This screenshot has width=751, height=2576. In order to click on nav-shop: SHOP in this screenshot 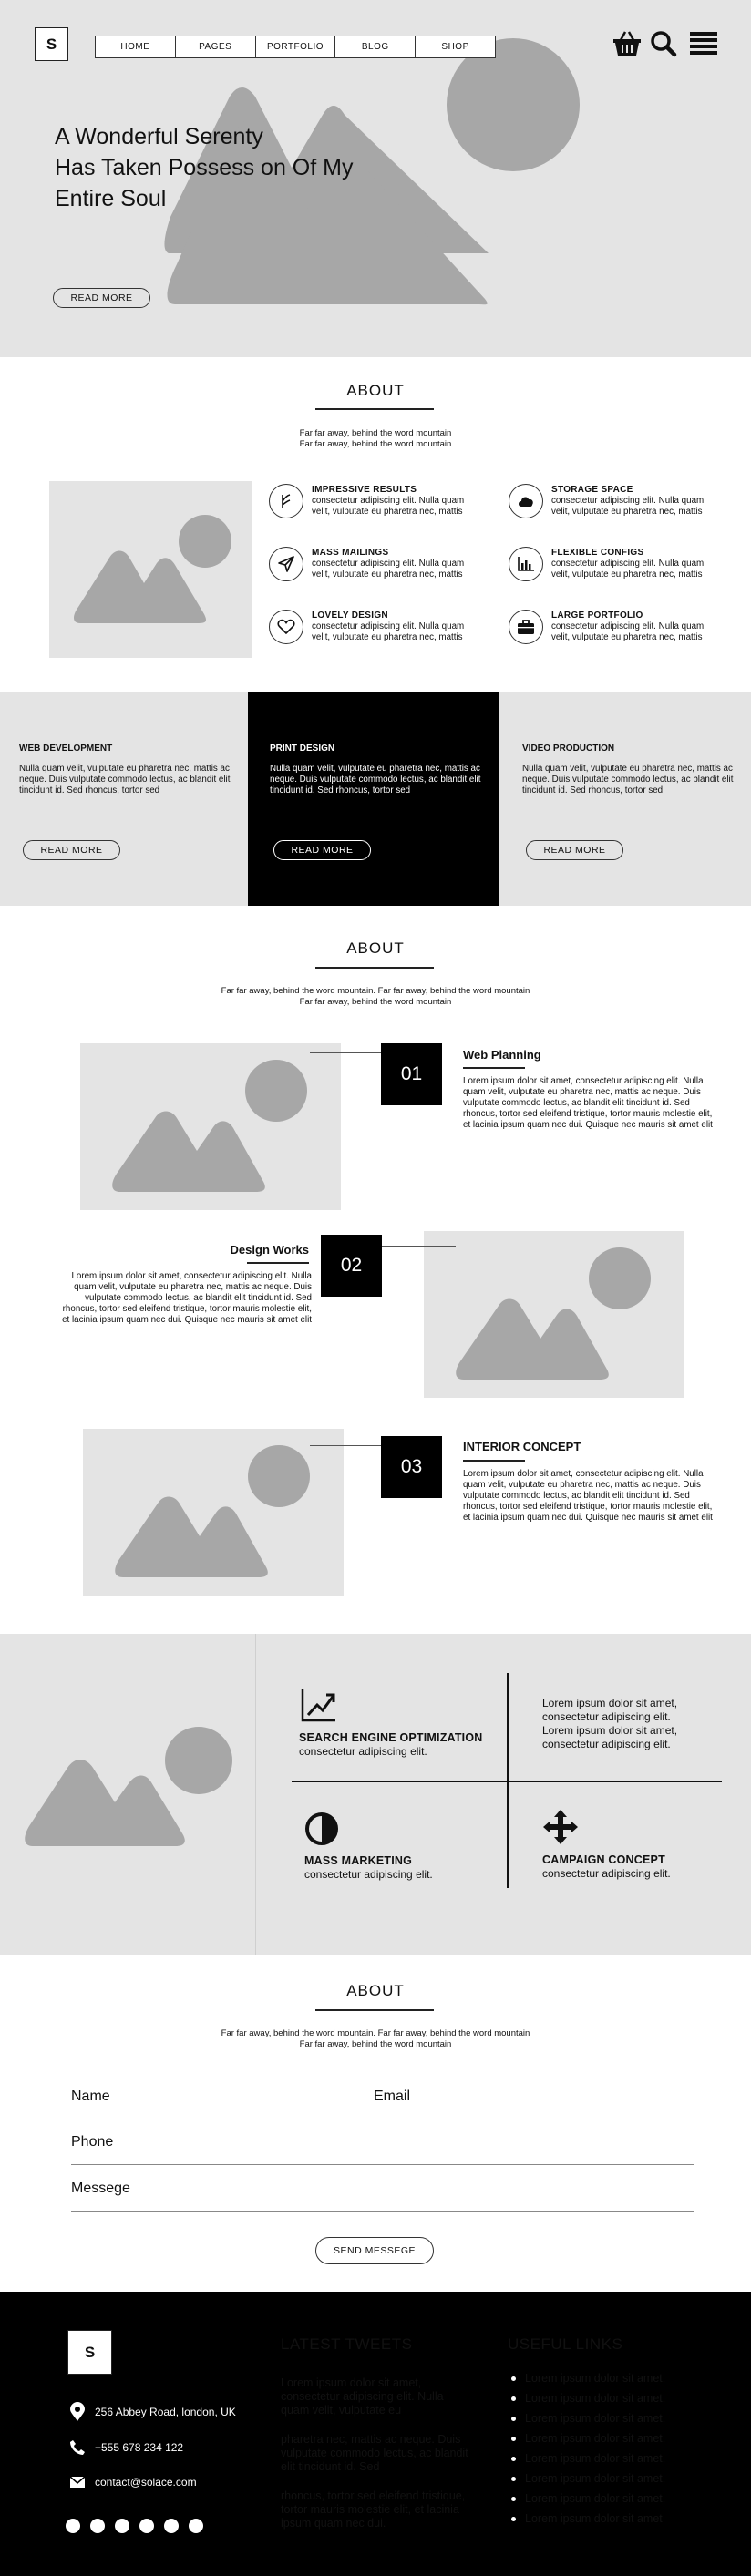, I will do `click(456, 46)`.